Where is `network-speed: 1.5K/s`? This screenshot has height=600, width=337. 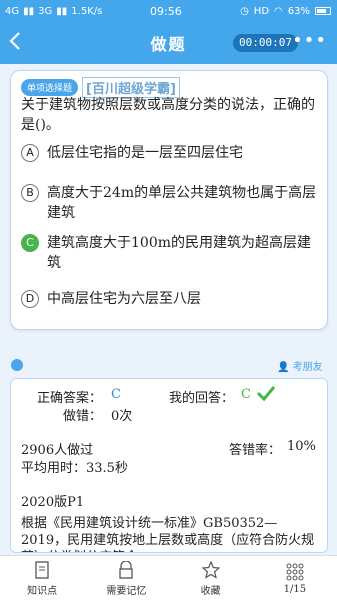 network-speed: 1.5K/s is located at coordinates (87, 11).